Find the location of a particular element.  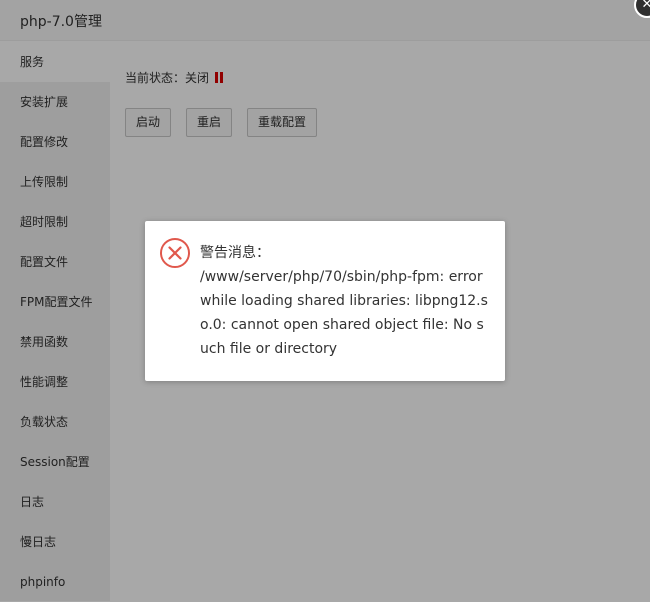

dialog-title: 警告消息： is located at coordinates (235, 253).